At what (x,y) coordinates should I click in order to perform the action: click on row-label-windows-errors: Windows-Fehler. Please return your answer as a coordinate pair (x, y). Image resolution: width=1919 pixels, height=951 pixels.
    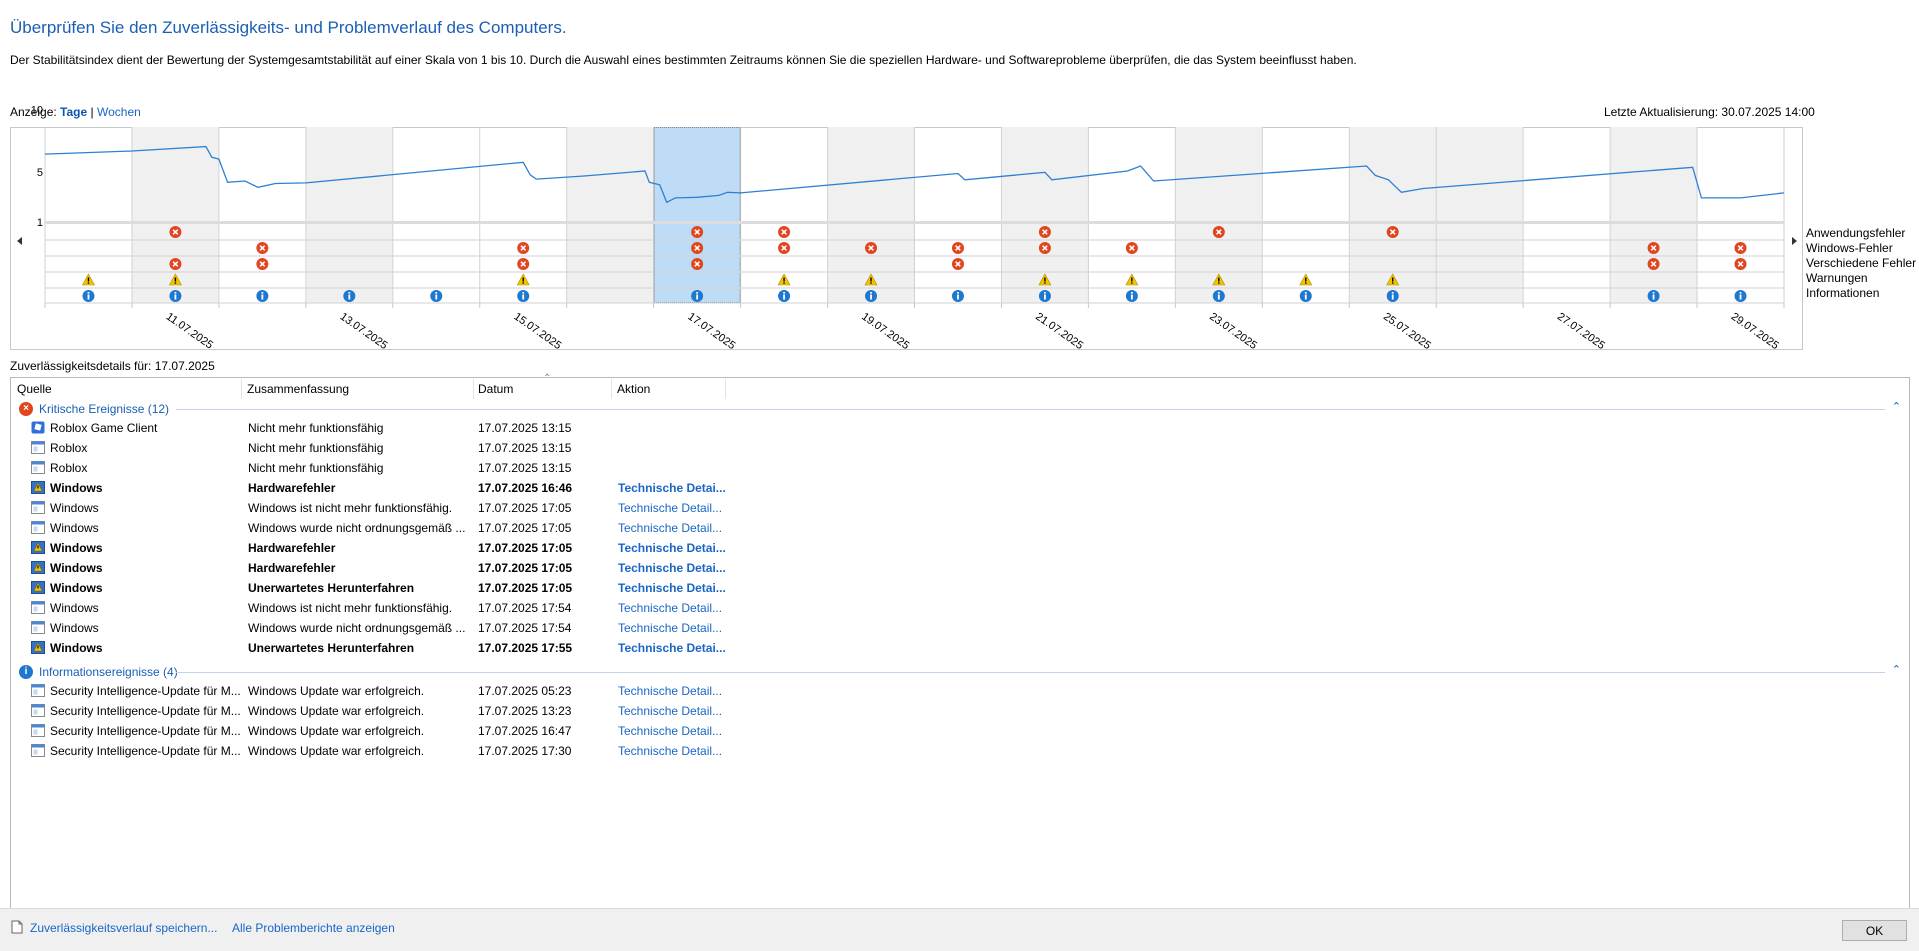
    Looking at the image, I should click on (1849, 248).